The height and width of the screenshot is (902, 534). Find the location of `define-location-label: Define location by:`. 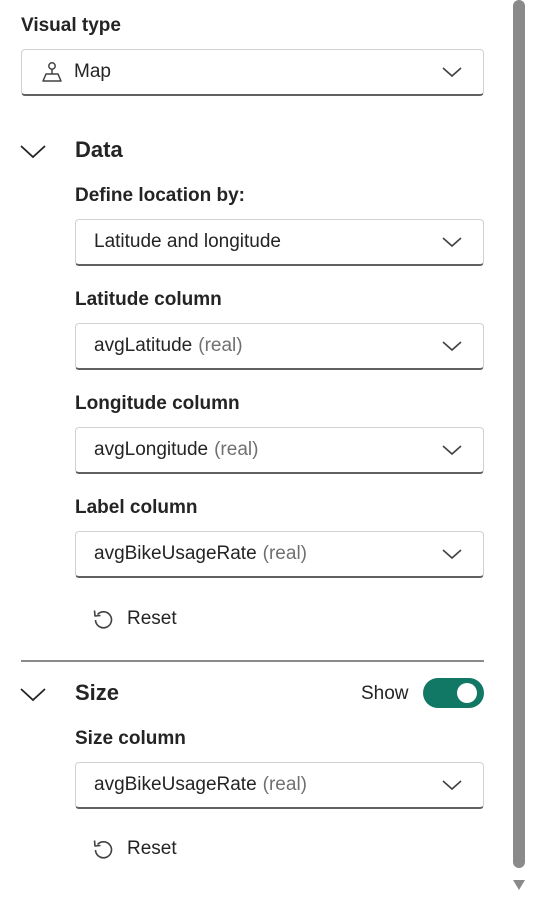

define-location-label: Define location by: is located at coordinates (160, 195).